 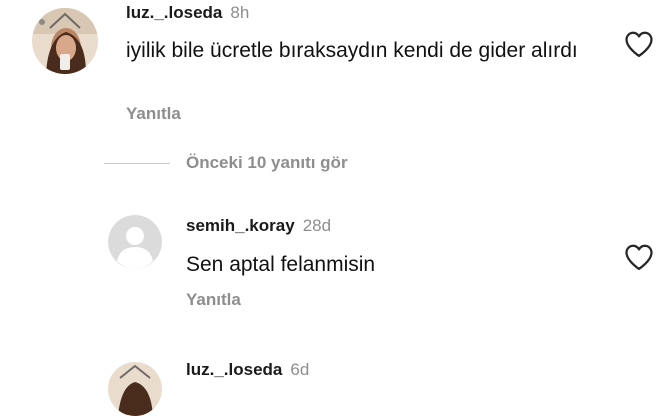 What do you see at coordinates (240, 225) in the screenshot?
I see `username-text: semih_.koray` at bounding box center [240, 225].